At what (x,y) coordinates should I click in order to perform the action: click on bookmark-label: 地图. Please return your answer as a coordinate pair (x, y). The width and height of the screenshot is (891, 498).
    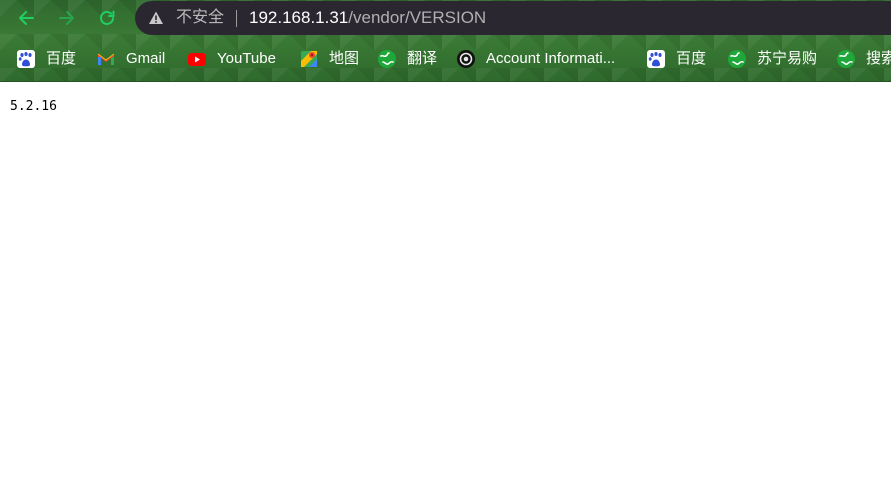
    Looking at the image, I should click on (344, 58).